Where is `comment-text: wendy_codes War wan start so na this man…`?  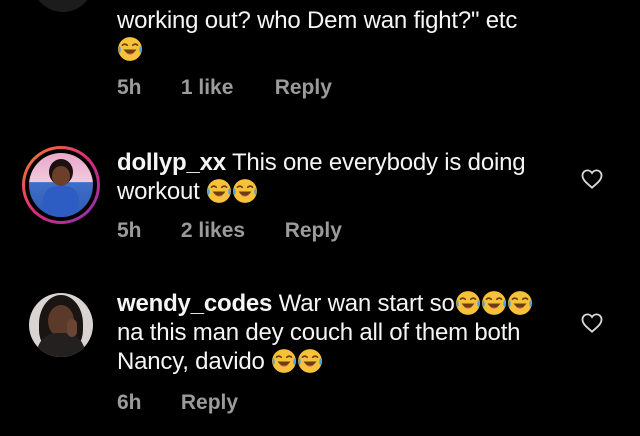
comment-text: wendy_codes War wan start so na this man… is located at coordinates (337, 332).